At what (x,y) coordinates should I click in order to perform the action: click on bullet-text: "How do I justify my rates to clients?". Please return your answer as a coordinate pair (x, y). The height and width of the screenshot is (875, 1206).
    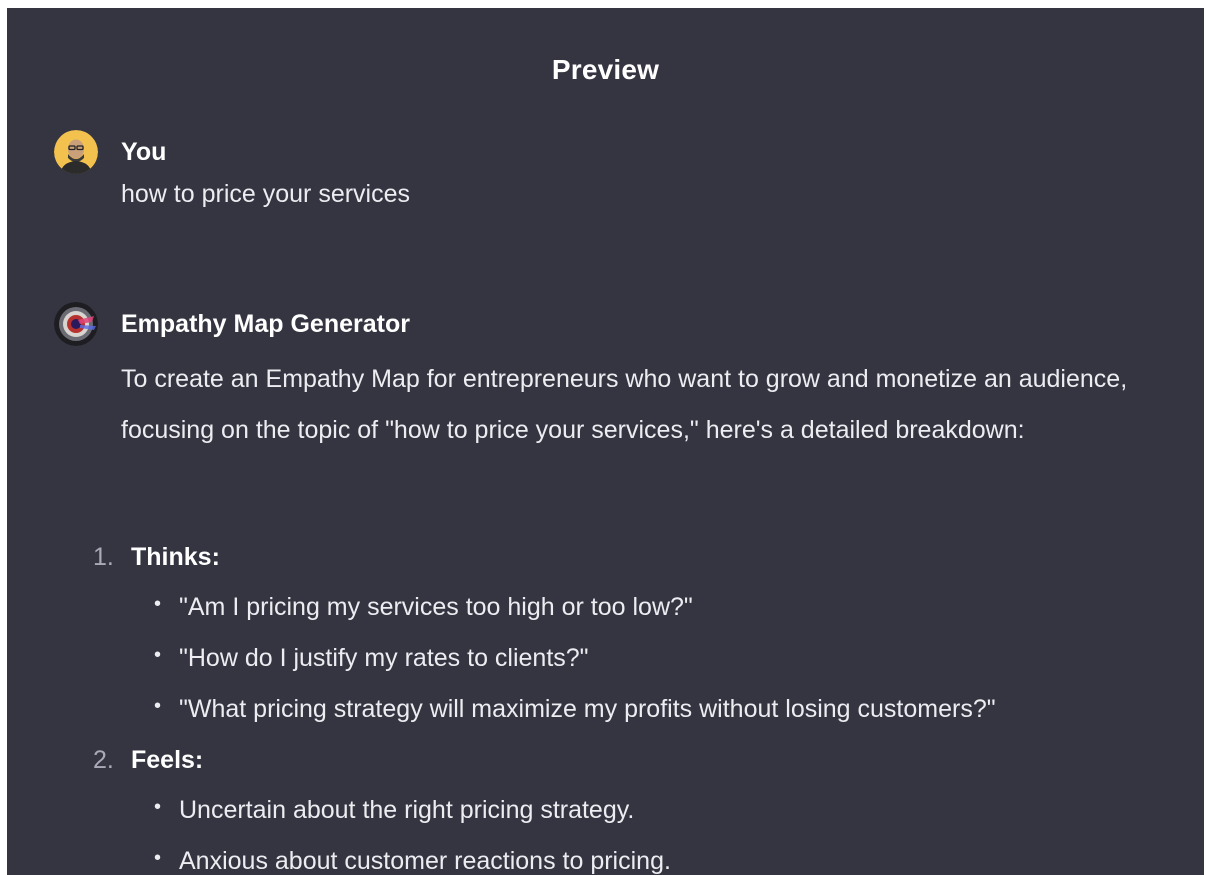
    Looking at the image, I should click on (384, 658).